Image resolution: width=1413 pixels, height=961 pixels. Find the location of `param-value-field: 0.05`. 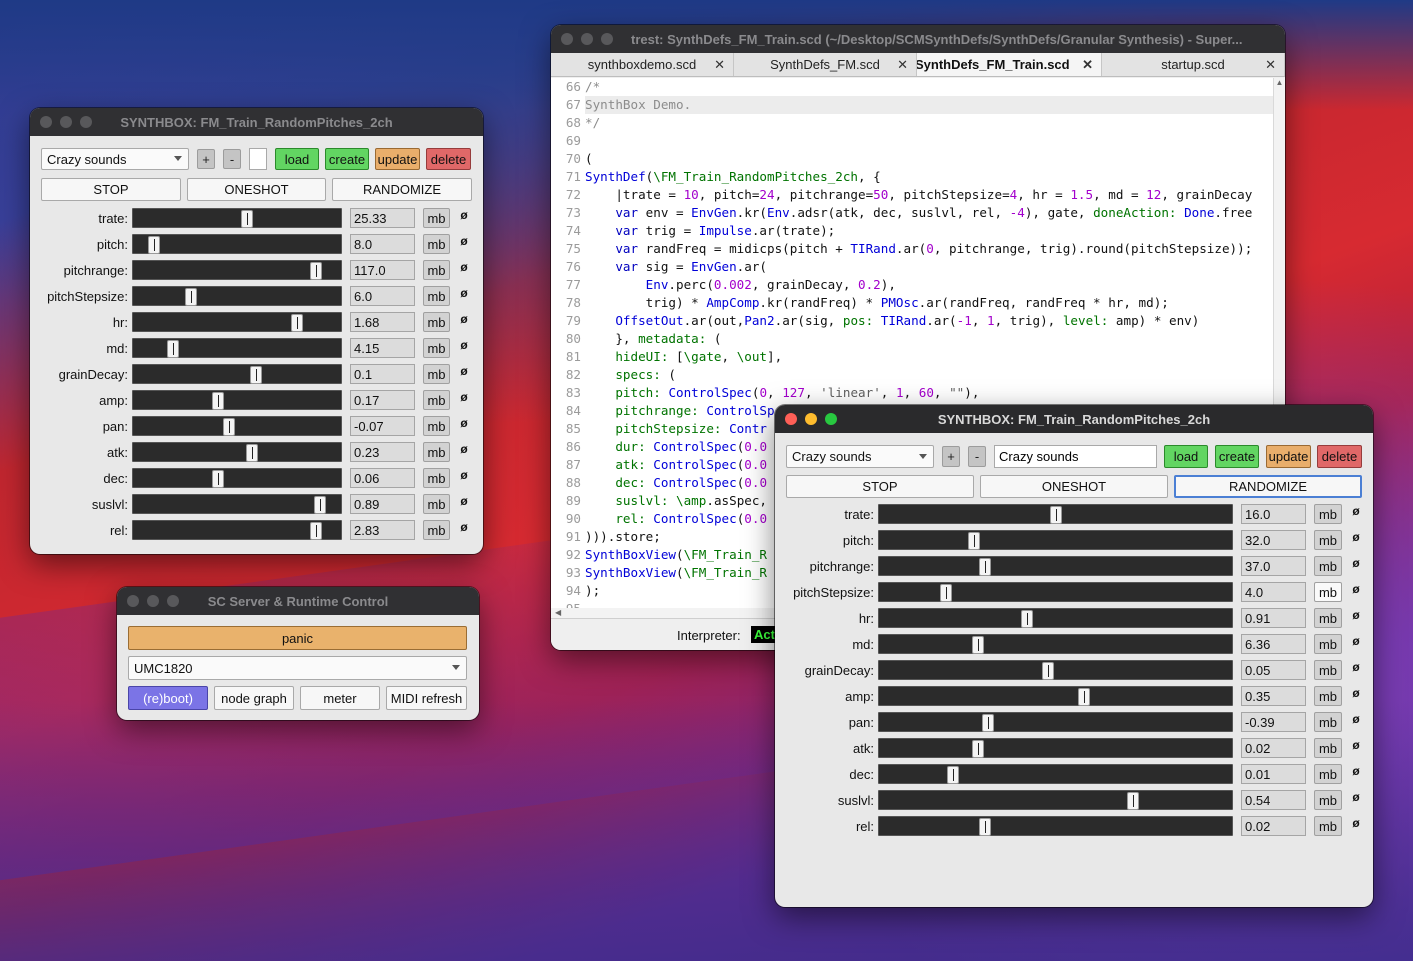

param-value-field: 0.05 is located at coordinates (1273, 670).